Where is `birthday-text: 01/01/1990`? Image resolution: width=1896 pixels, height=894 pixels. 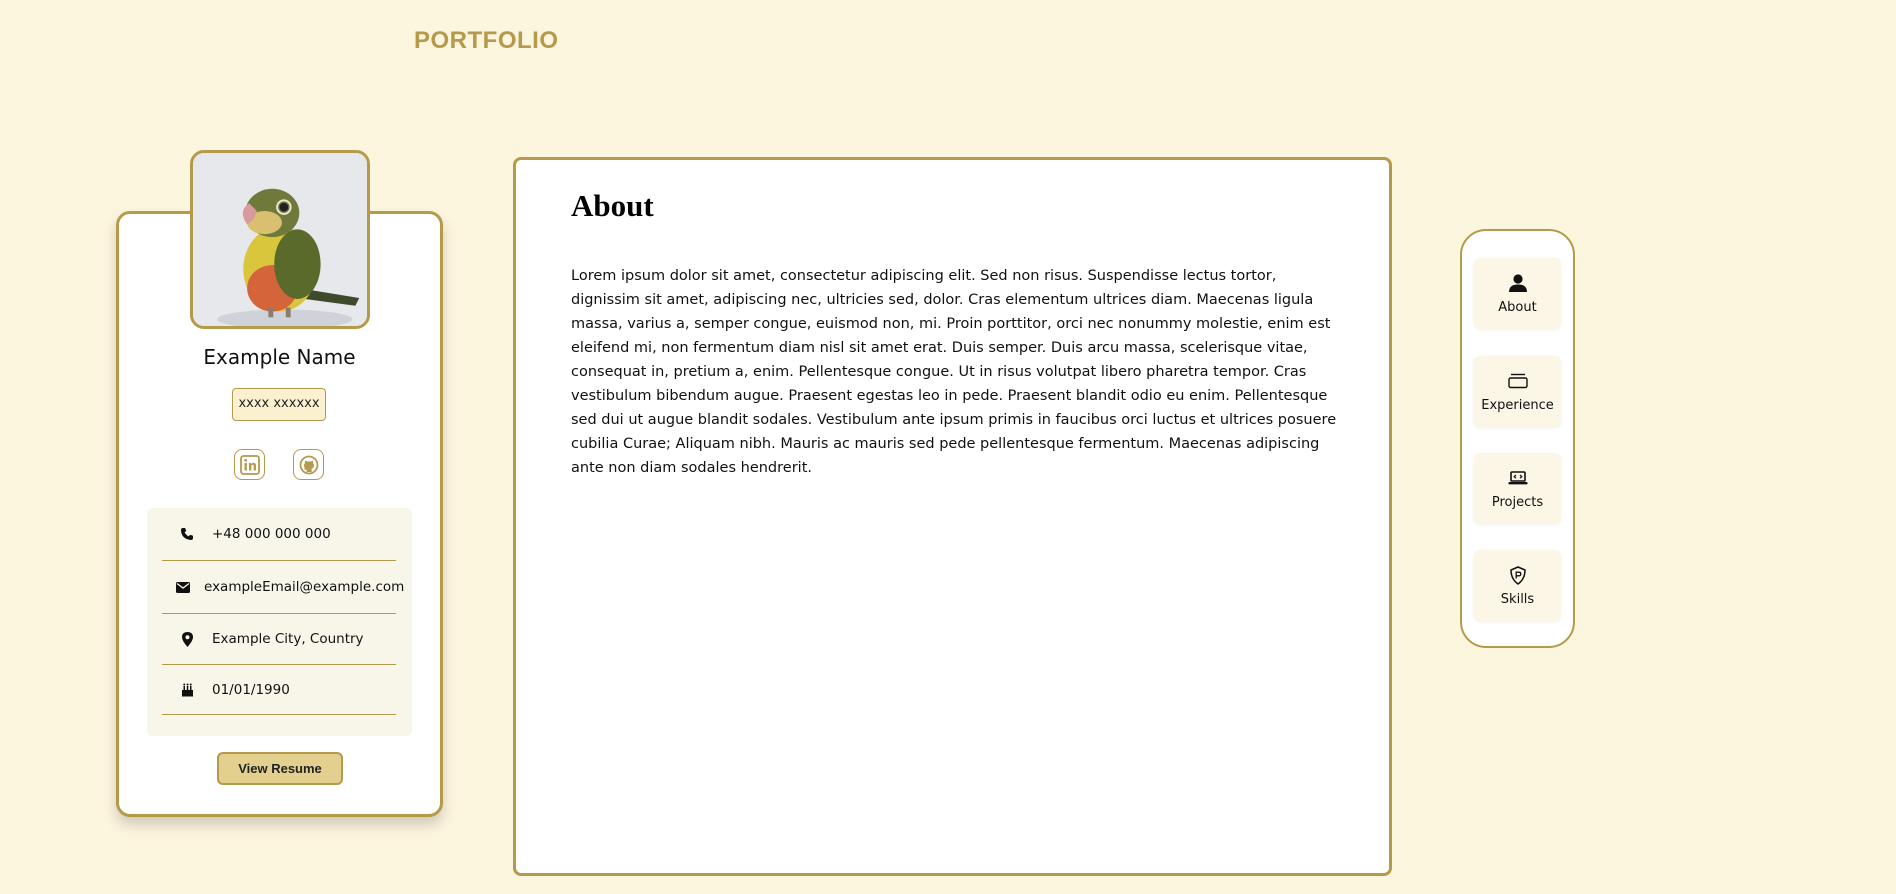
birthday-text: 01/01/1990 is located at coordinates (251, 689).